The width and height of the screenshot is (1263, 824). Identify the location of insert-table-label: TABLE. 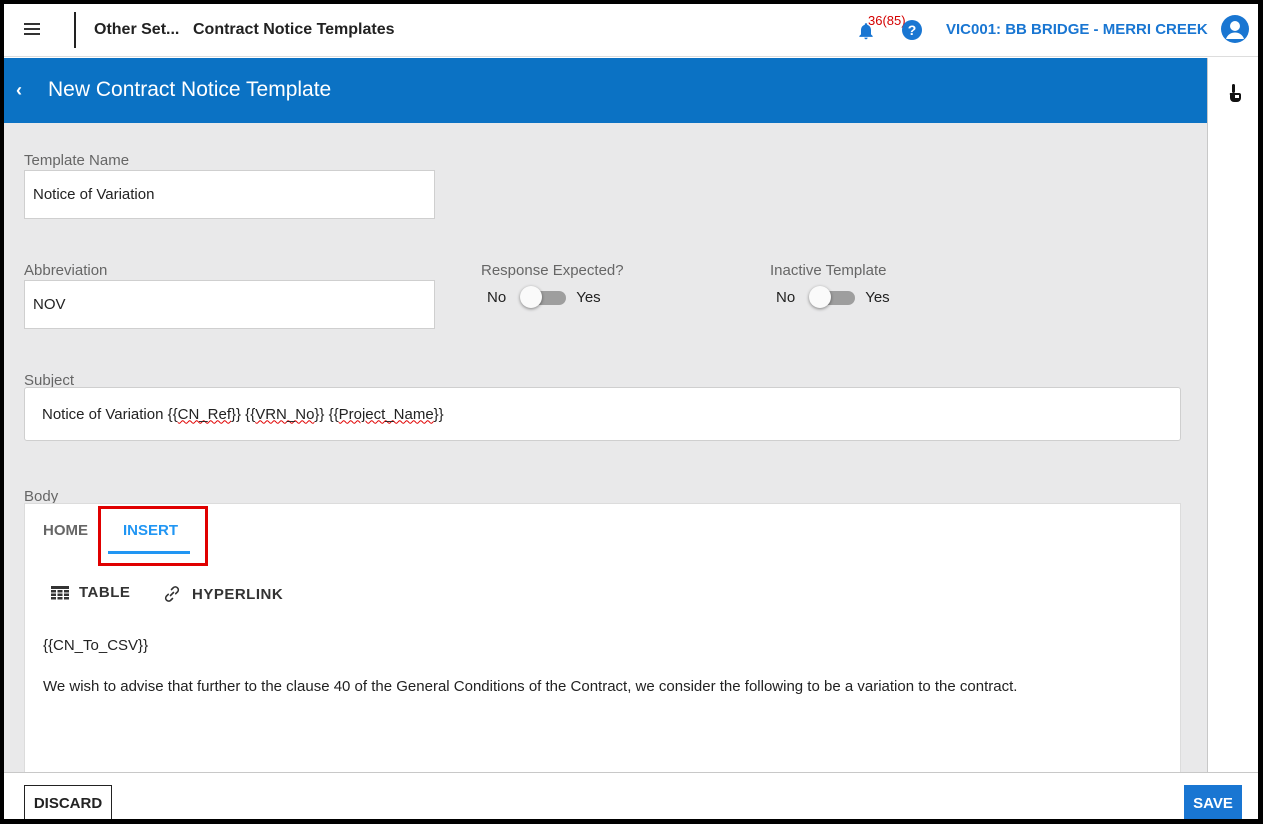
(105, 592).